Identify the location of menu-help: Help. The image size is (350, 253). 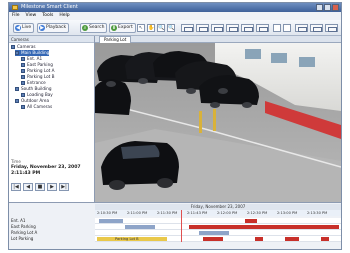
(64, 16).